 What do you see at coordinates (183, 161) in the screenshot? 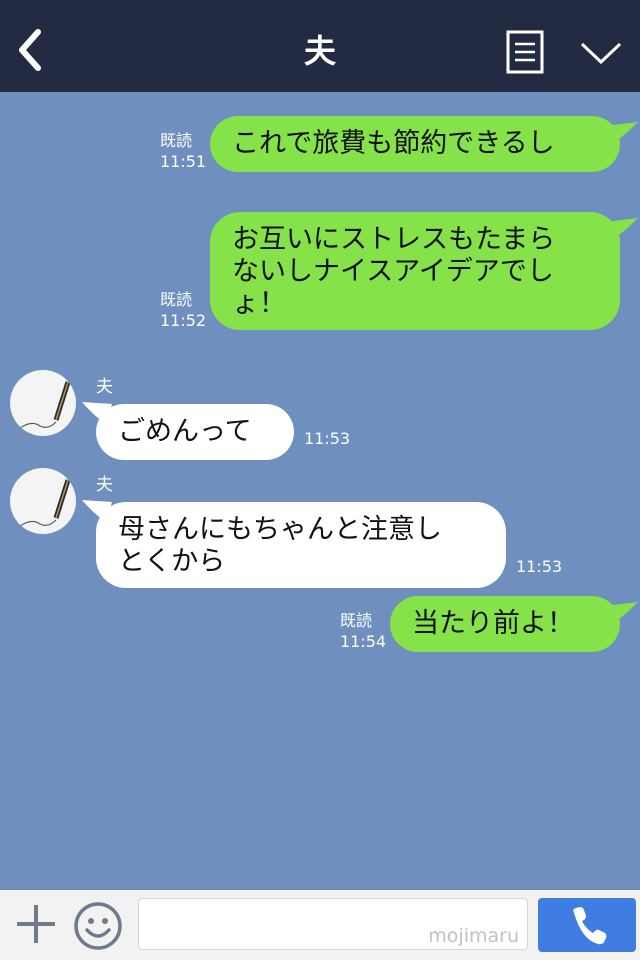
I see `message-time: 11:51` at bounding box center [183, 161].